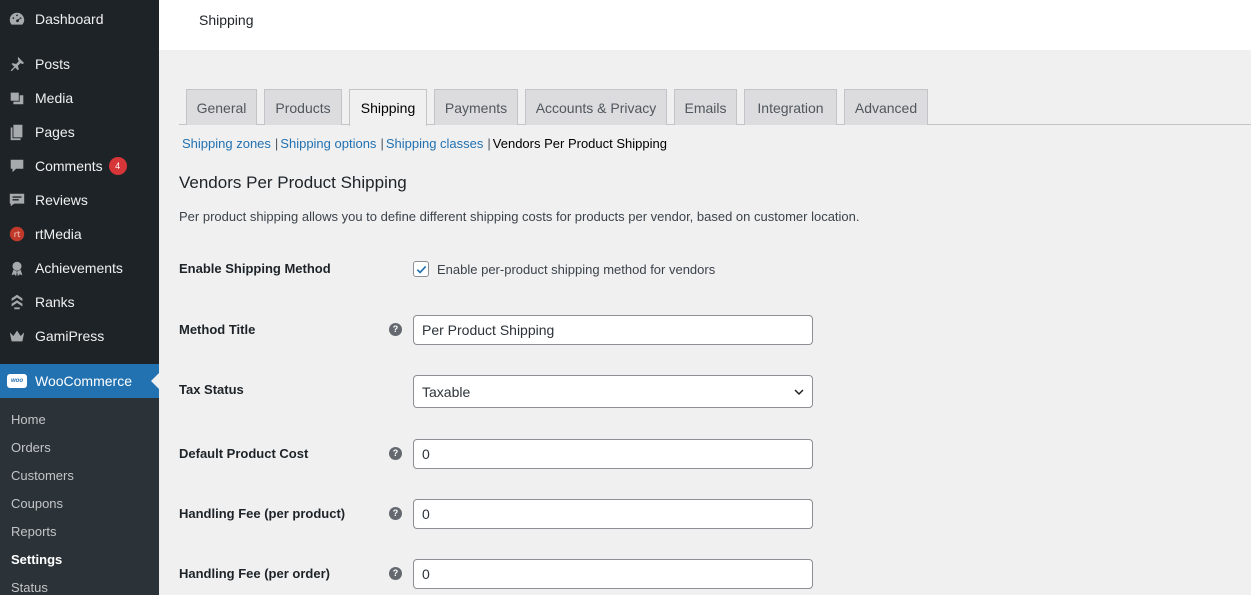  I want to click on sidebar-item-media: Media, so click(79, 98).